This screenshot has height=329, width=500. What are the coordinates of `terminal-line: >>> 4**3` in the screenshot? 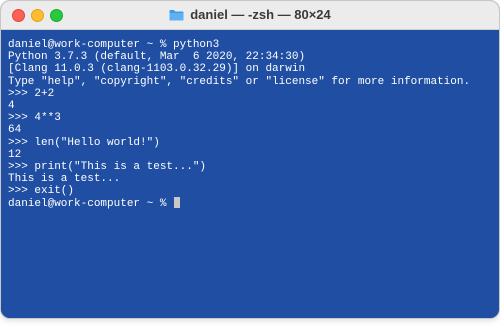 It's located at (34, 118).